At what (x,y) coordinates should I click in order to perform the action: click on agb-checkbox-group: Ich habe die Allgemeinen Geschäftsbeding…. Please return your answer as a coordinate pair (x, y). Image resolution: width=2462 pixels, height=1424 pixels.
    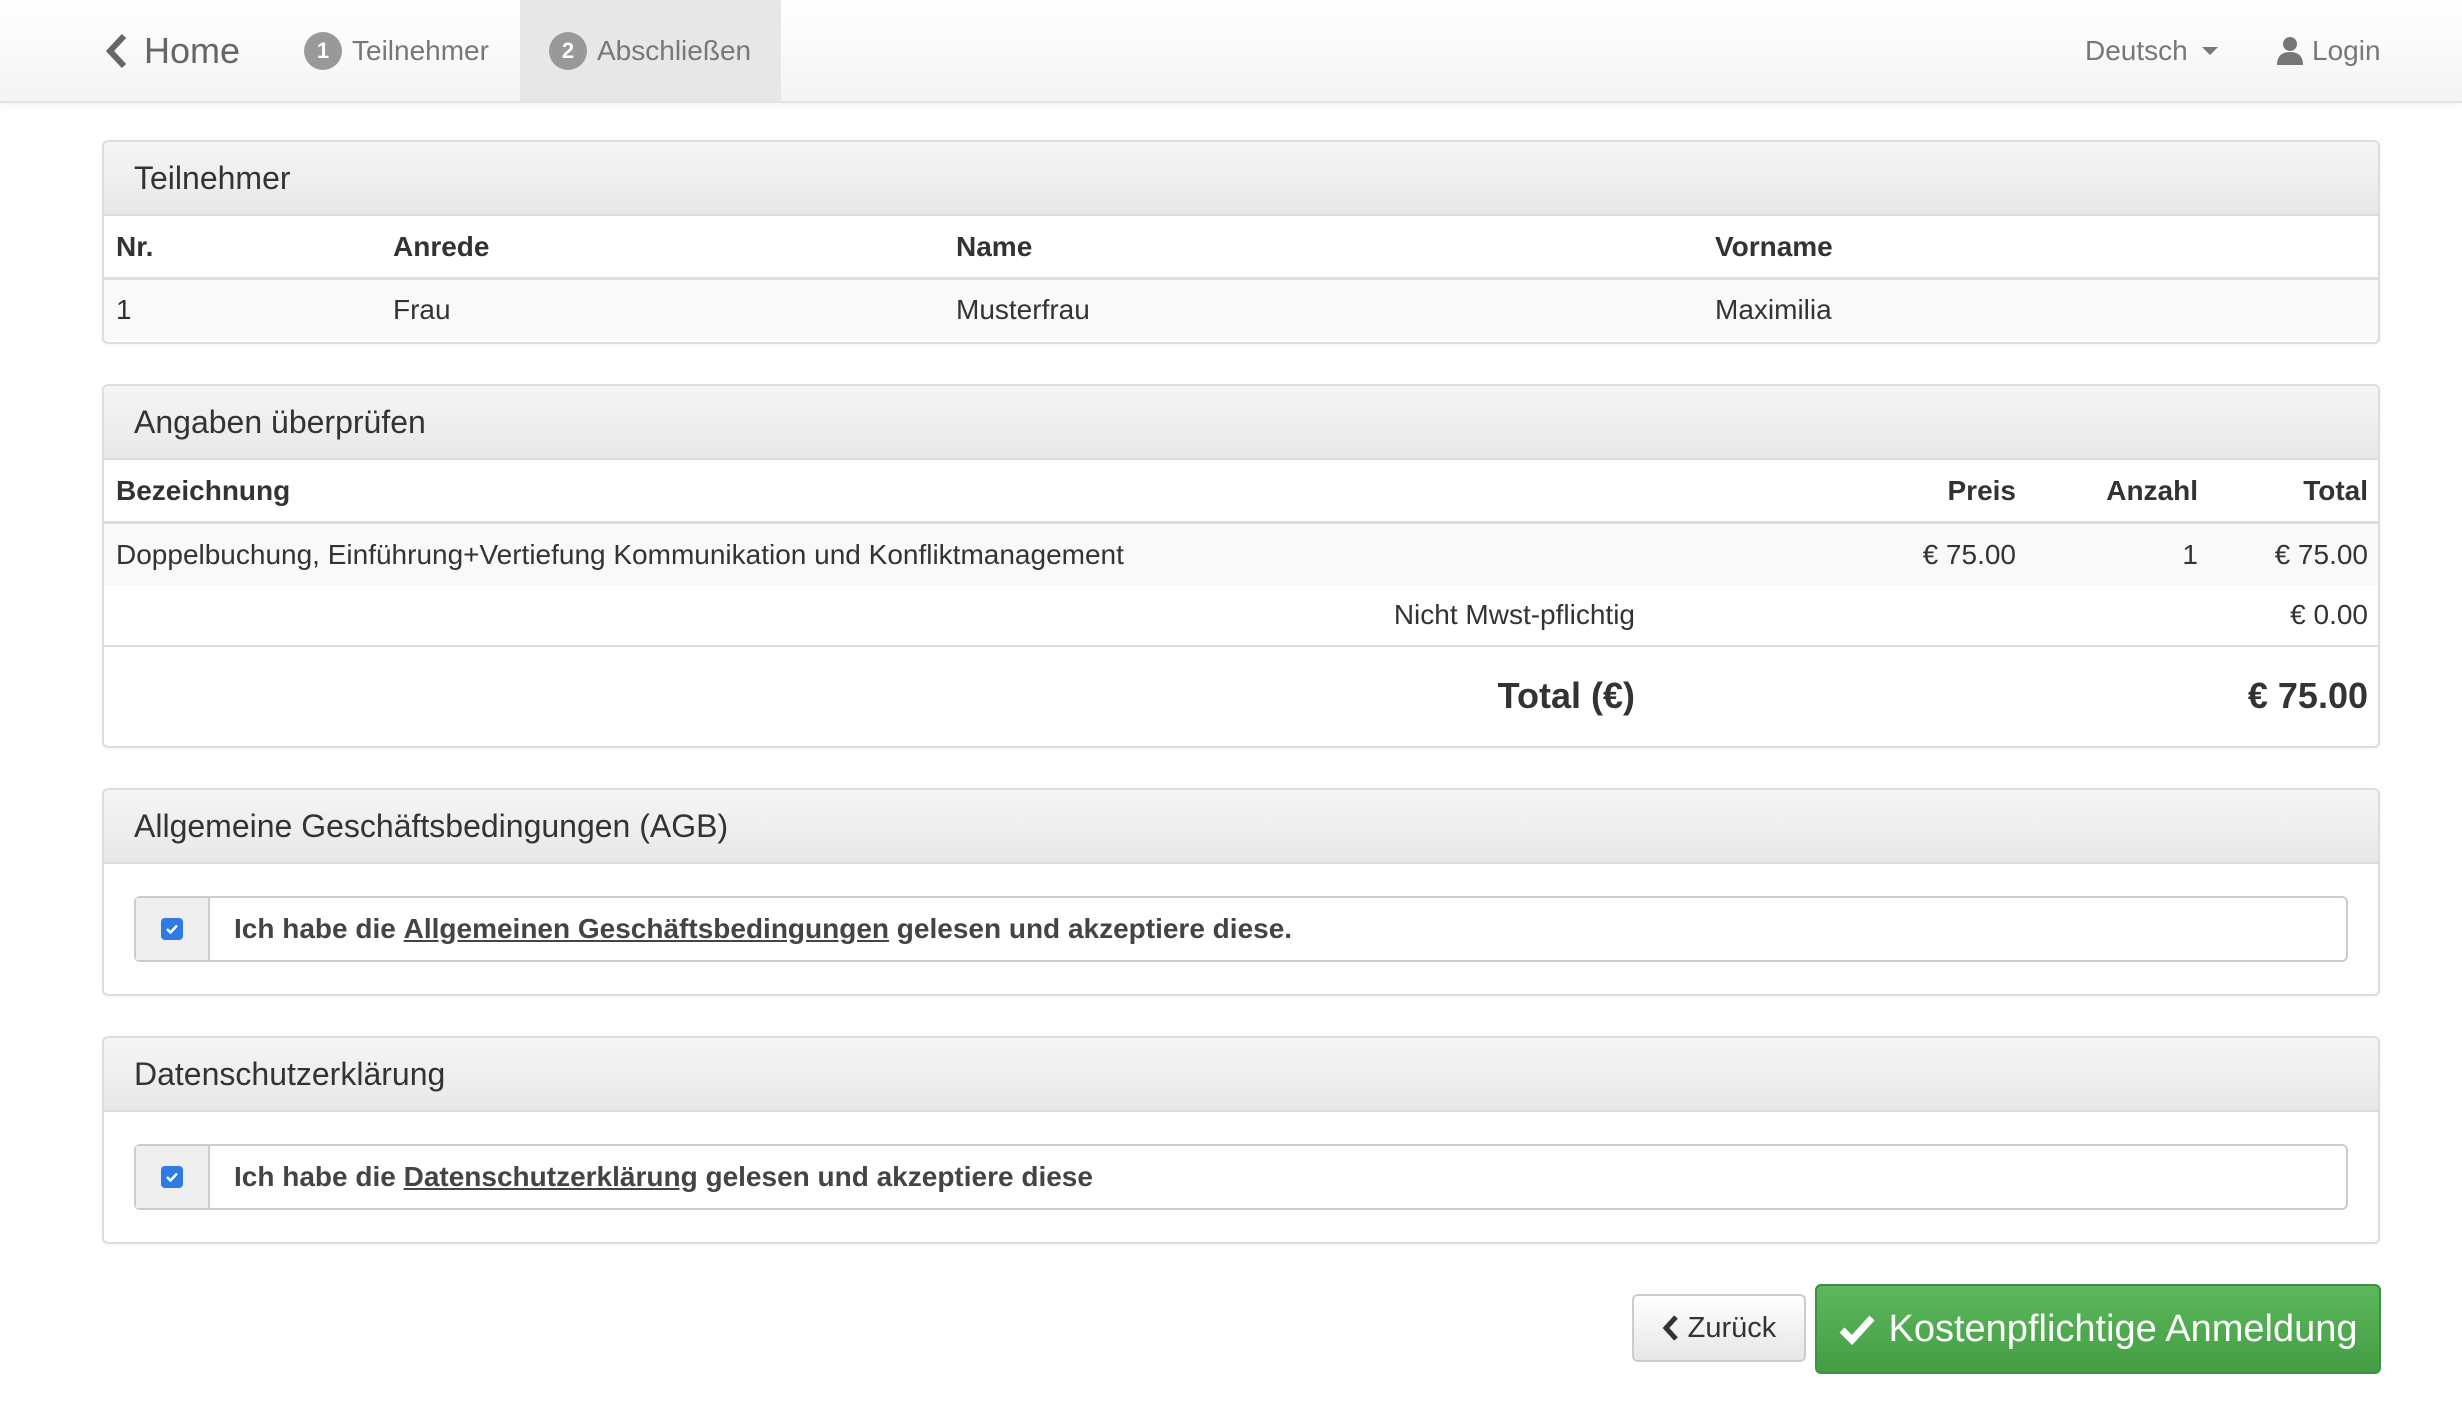
    Looking at the image, I should click on (1241, 929).